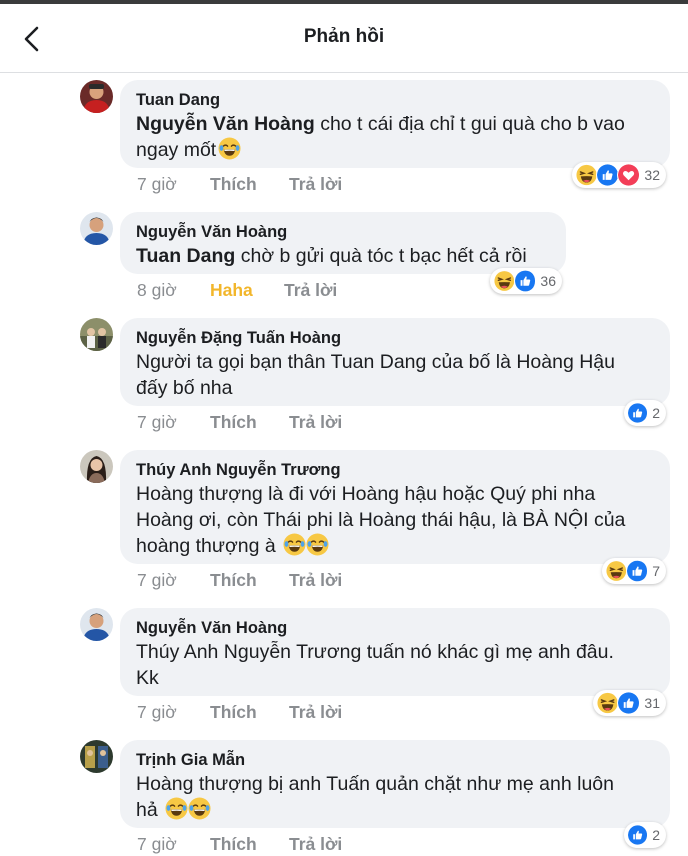  Describe the element at coordinates (548, 281) in the screenshot. I see `reaction-count: 36` at that location.